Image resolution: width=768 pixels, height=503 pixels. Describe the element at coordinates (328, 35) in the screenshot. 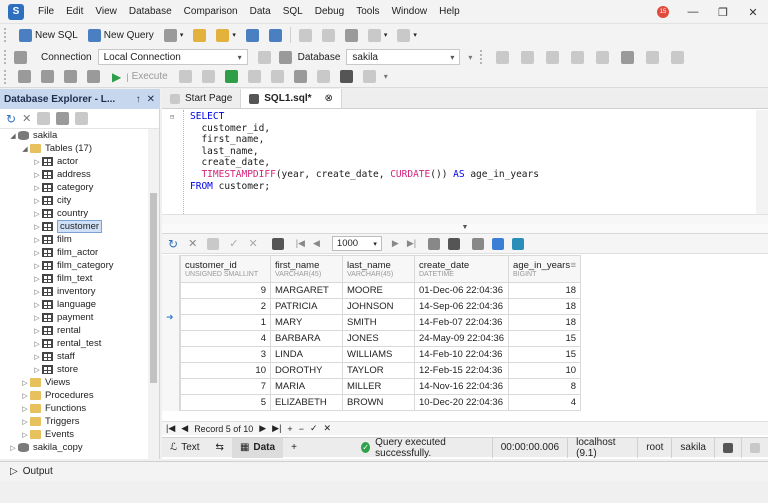

I see `copy-button` at that location.